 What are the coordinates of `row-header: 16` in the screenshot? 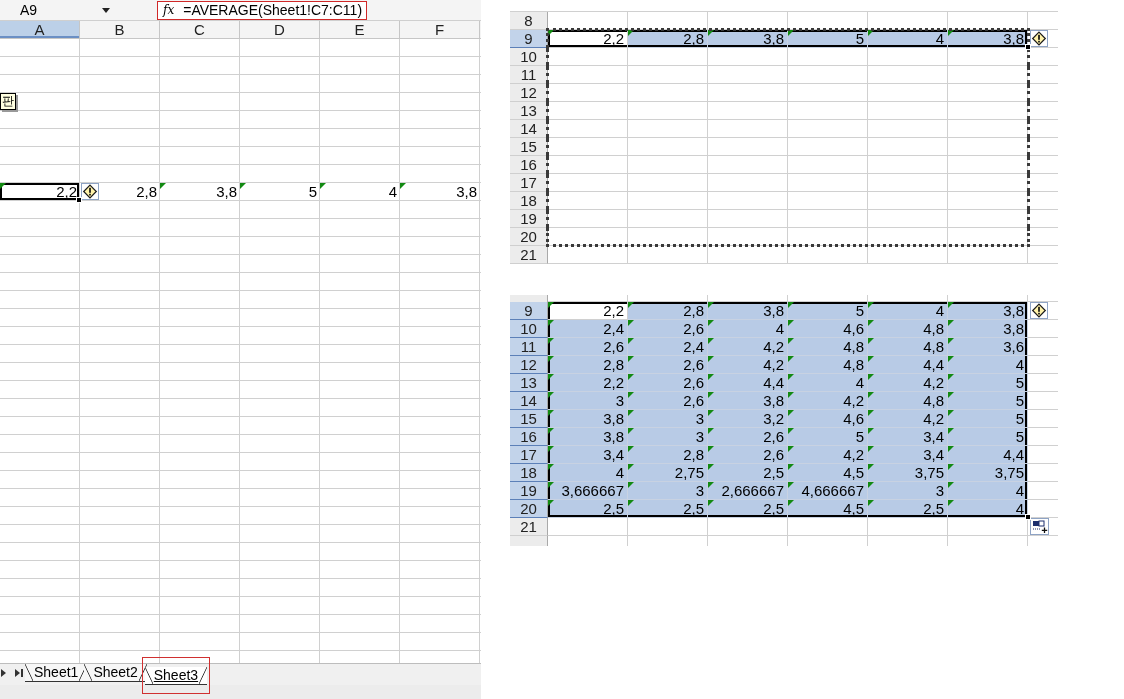 It's located at (529, 165).